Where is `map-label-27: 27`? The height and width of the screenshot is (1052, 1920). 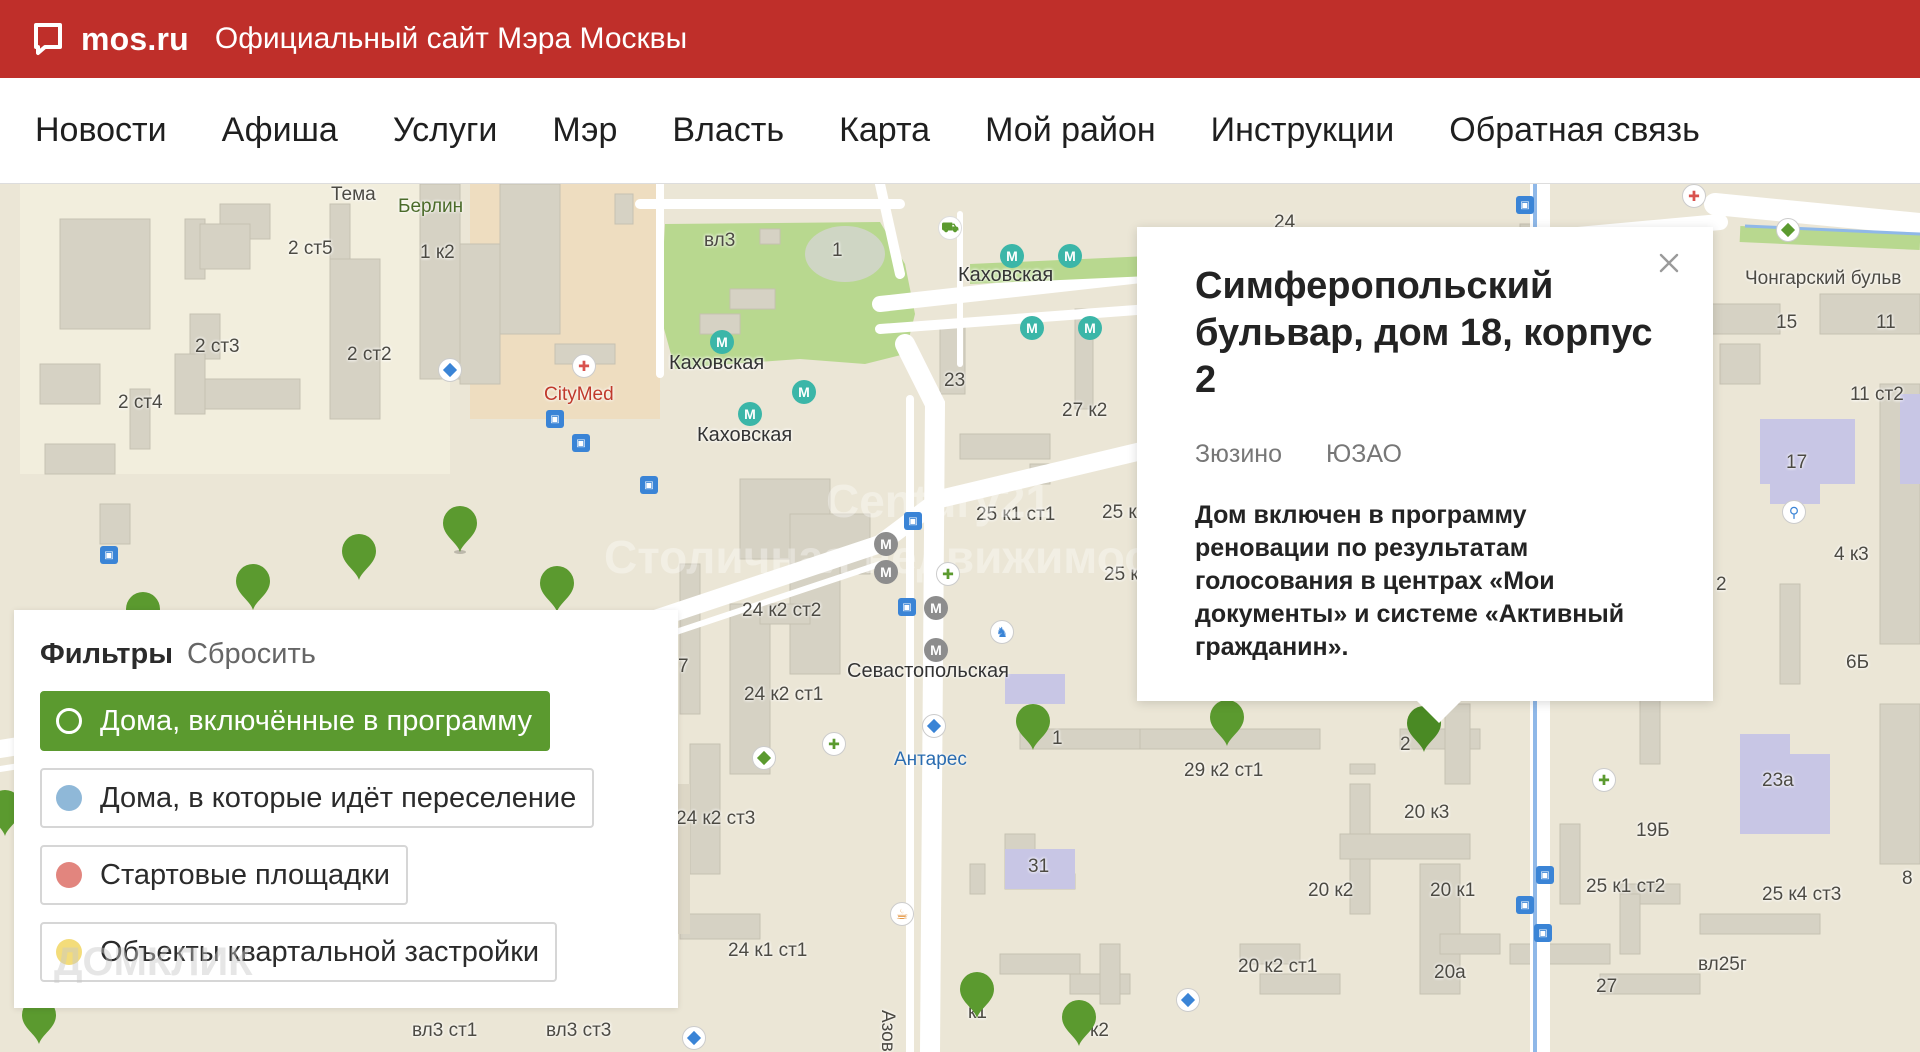
map-label-27: 27 is located at coordinates (1607, 986).